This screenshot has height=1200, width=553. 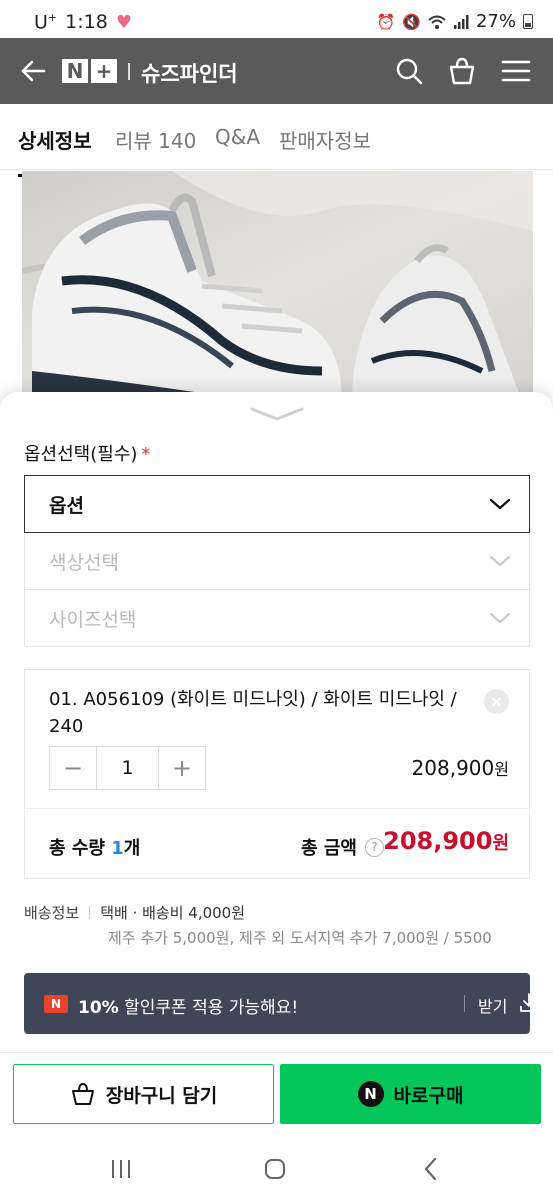 What do you see at coordinates (492, 1005) in the screenshot?
I see `coupon-download-button: 받기` at bounding box center [492, 1005].